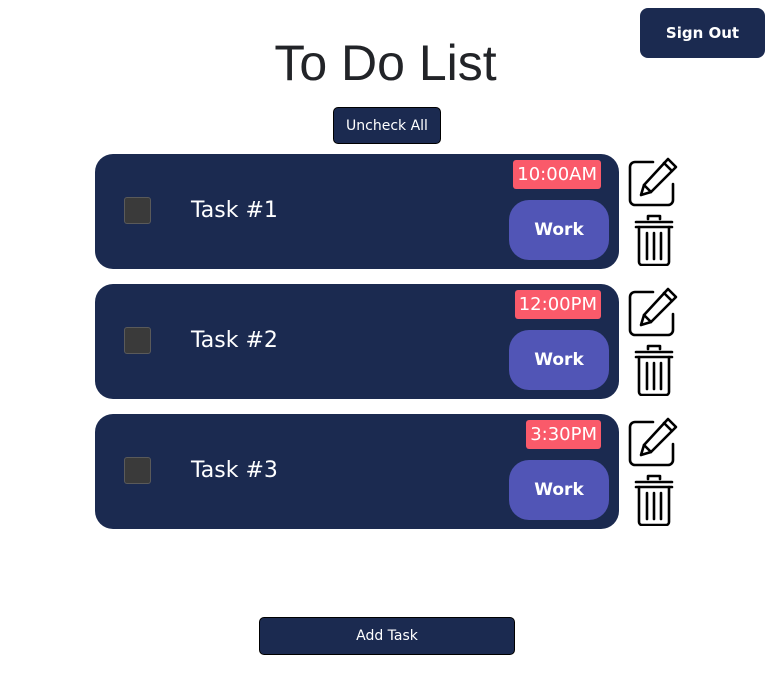  I want to click on task-card: Task #3 3:30PM Work, so click(357, 471).